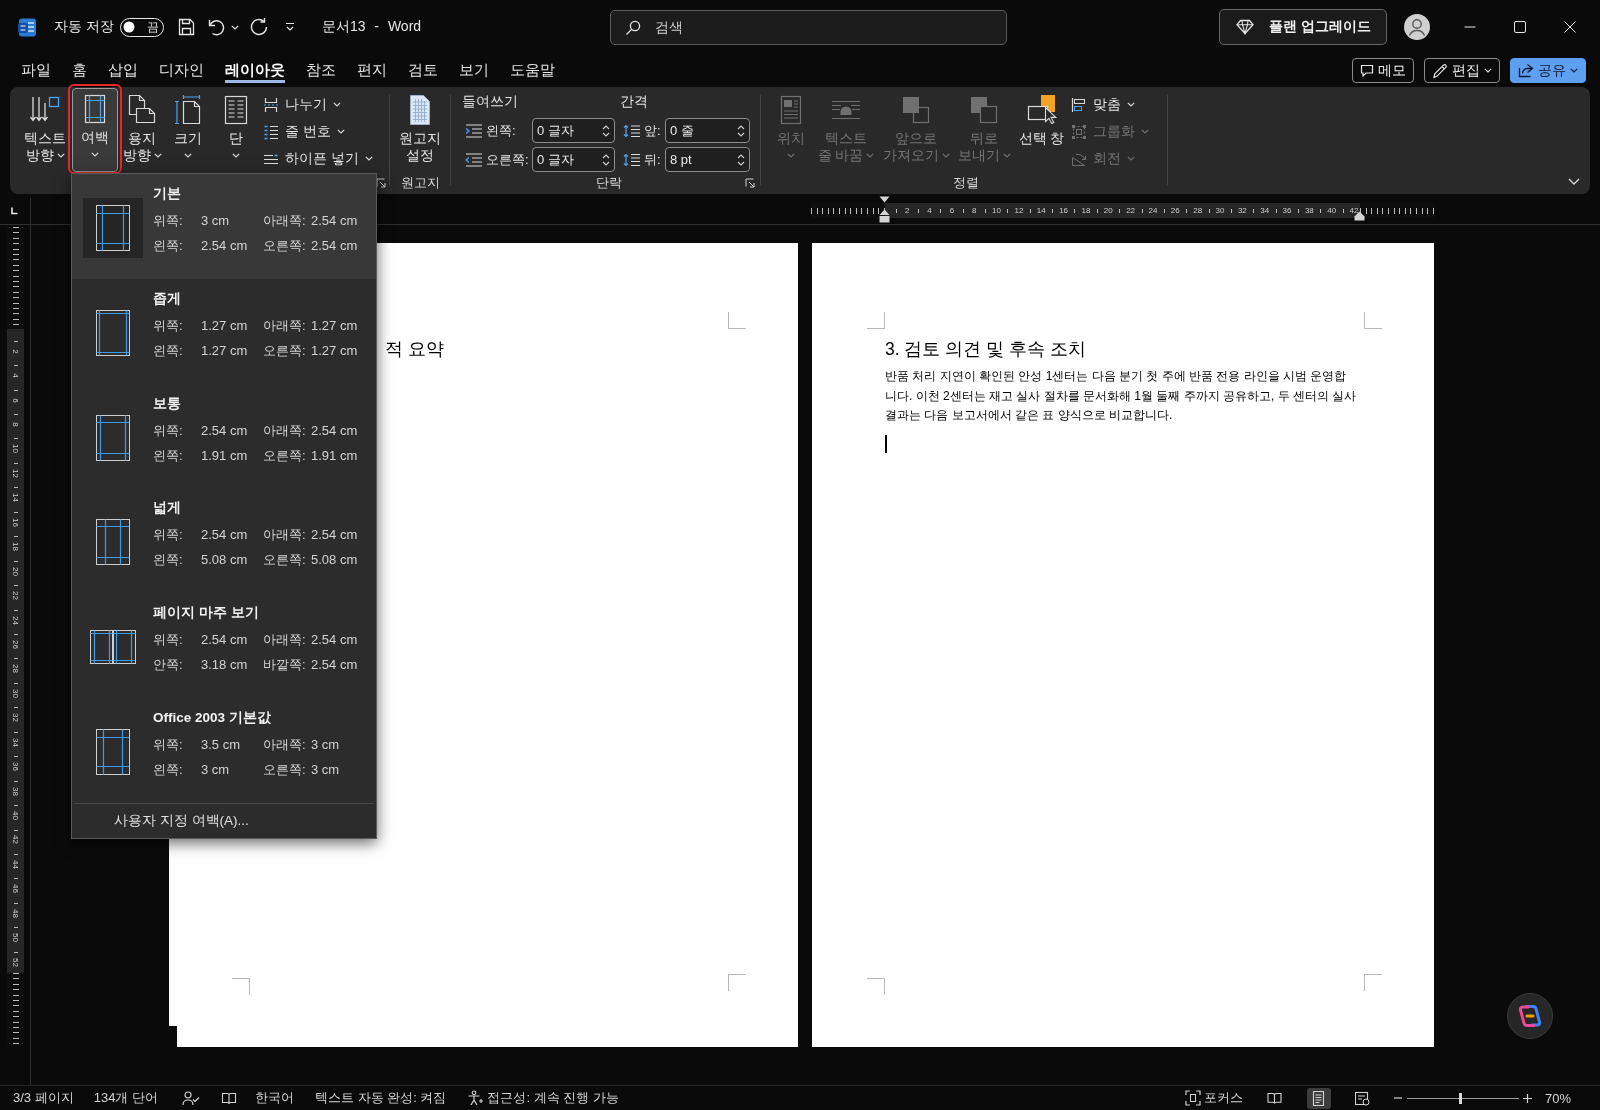 The height and width of the screenshot is (1110, 1600). I want to click on menu-item: 넓게 위쪽: 2.54 cm 아래쪽: 2.54 cm 왼쪽: 5.08 cm 오른쪽: 5.08 cm, so click(224, 541).